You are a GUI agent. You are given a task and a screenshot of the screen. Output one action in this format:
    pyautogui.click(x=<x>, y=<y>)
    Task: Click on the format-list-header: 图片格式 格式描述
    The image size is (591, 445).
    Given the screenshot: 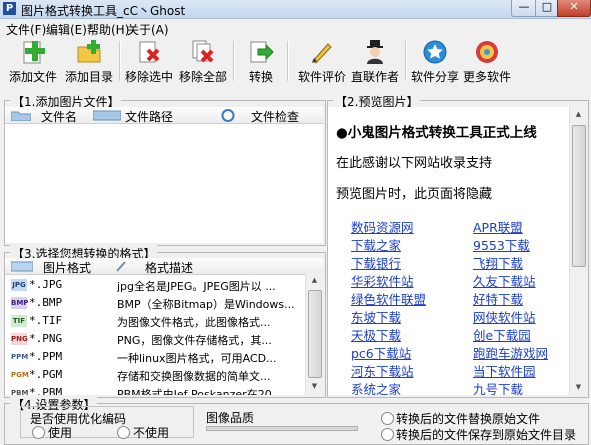 What is the action you would take?
    pyautogui.click(x=164, y=266)
    